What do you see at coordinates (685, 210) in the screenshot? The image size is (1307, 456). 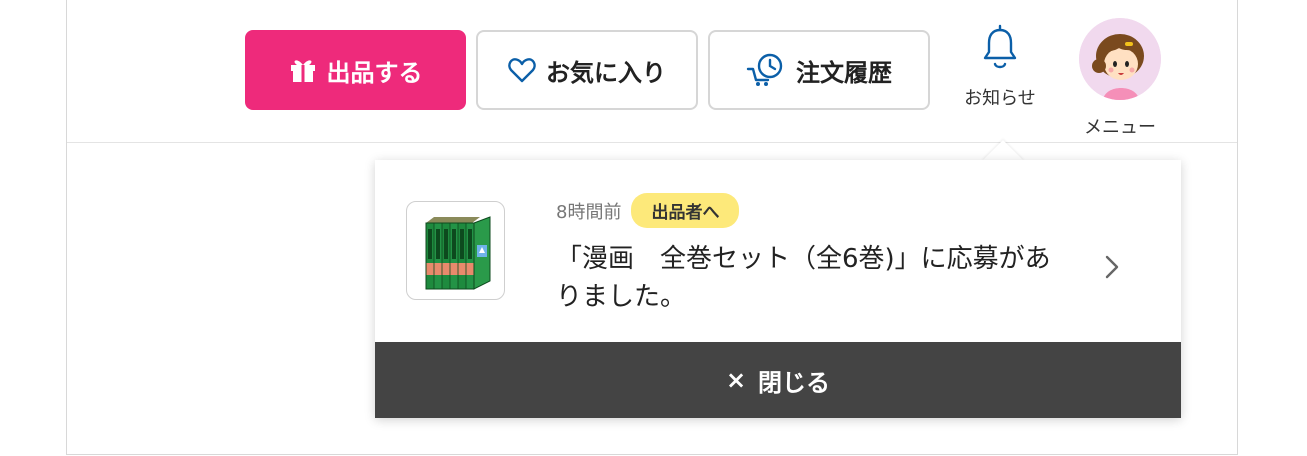 I see `seller-badge: 出品者へ` at bounding box center [685, 210].